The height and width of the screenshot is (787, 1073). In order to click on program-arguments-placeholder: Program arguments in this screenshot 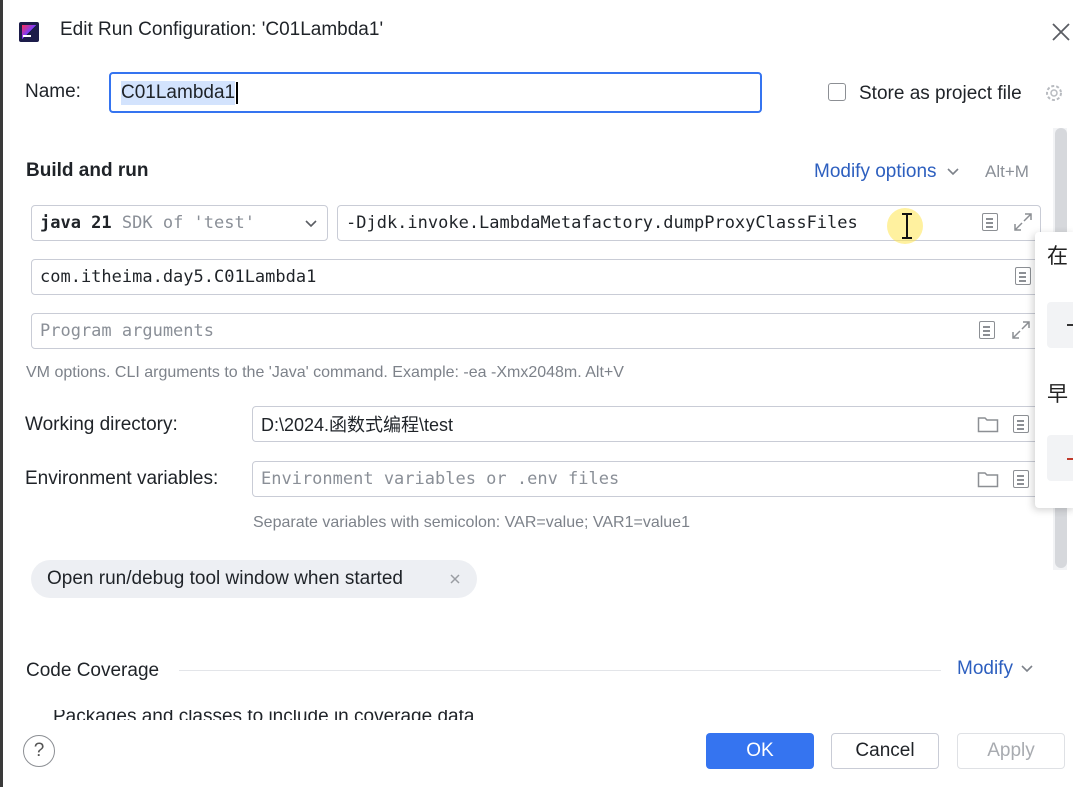, I will do `click(127, 331)`.